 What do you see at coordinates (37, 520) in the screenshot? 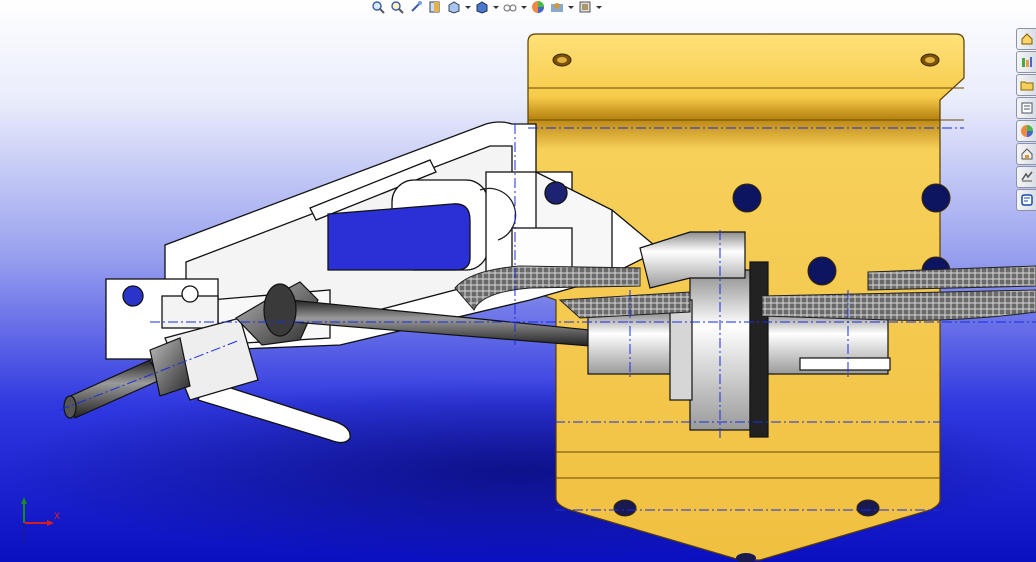
I see `triad-axes` at bounding box center [37, 520].